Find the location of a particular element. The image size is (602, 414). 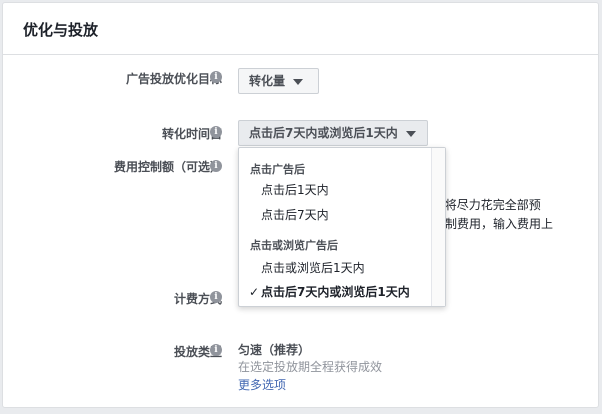

delivery-type-description: 在选定投放期全程获得成效 is located at coordinates (310, 367).